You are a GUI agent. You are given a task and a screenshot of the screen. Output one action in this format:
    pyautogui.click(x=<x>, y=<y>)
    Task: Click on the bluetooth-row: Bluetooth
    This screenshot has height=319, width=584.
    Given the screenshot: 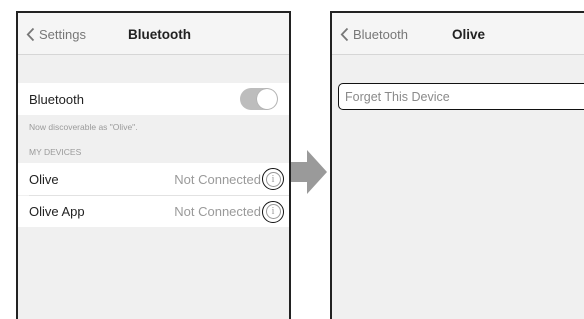 What is the action you would take?
    pyautogui.click(x=153, y=99)
    